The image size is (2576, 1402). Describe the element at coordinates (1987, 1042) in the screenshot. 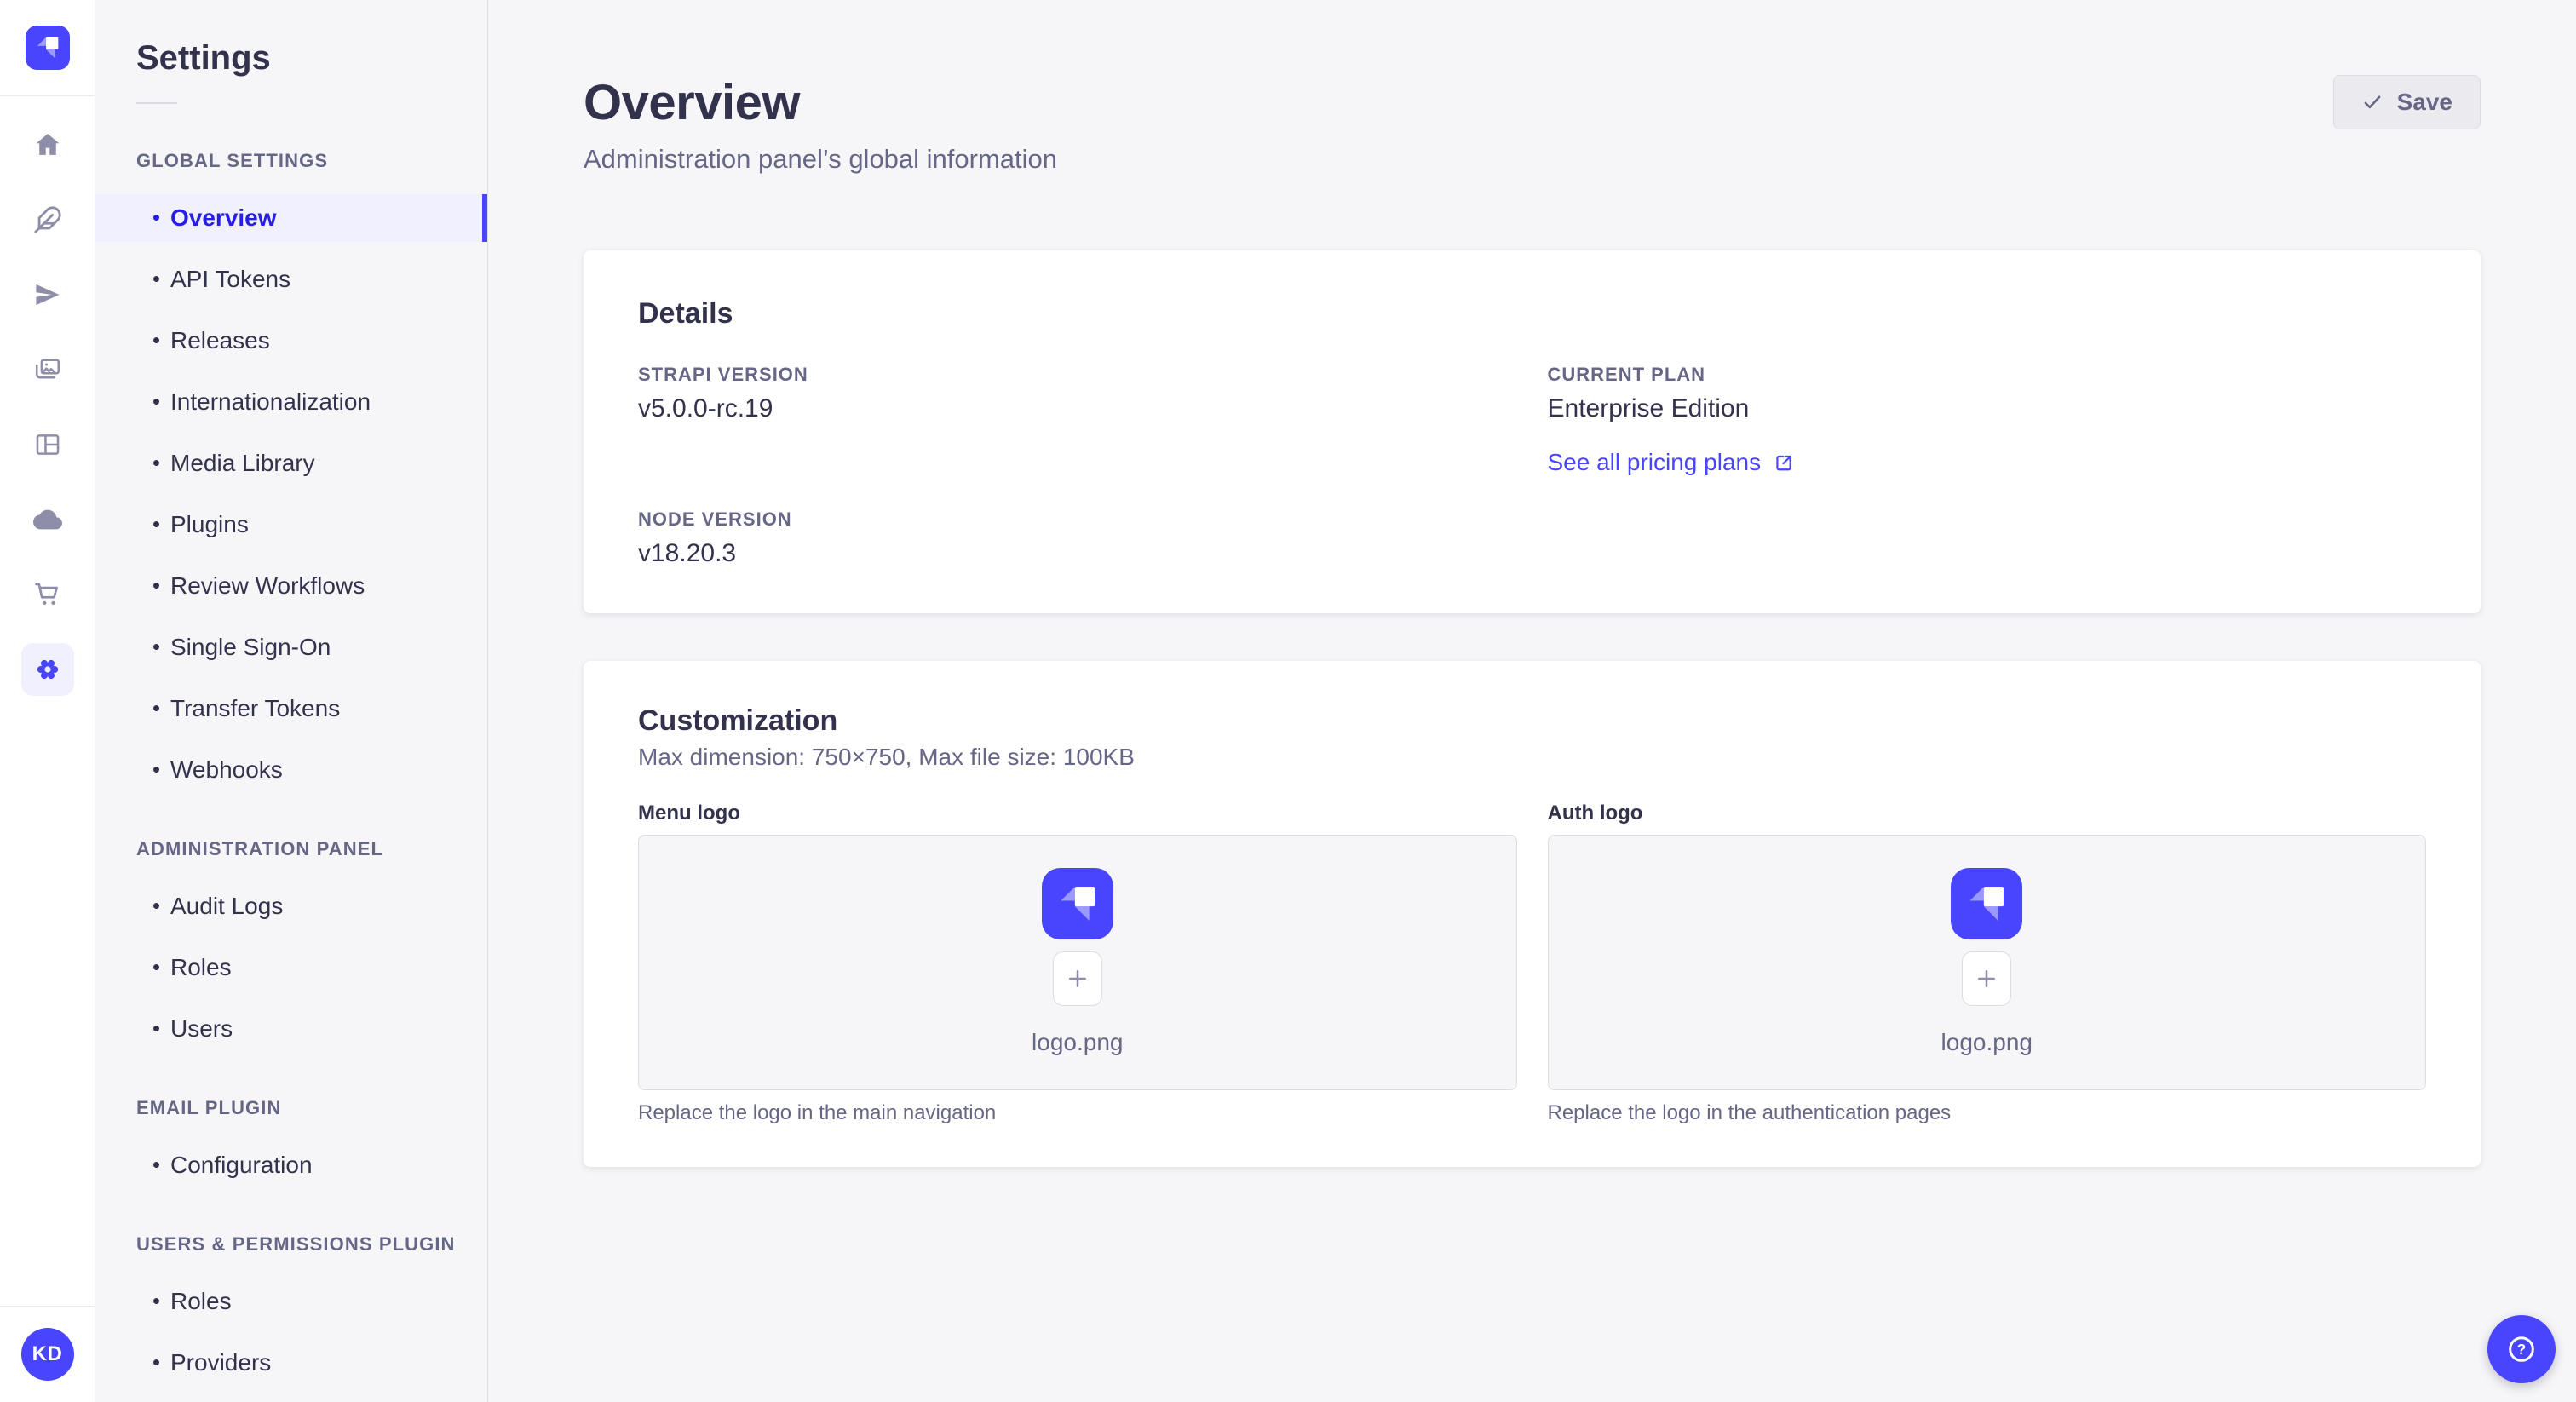

I see `auth-logo-filename: logo.png` at that location.